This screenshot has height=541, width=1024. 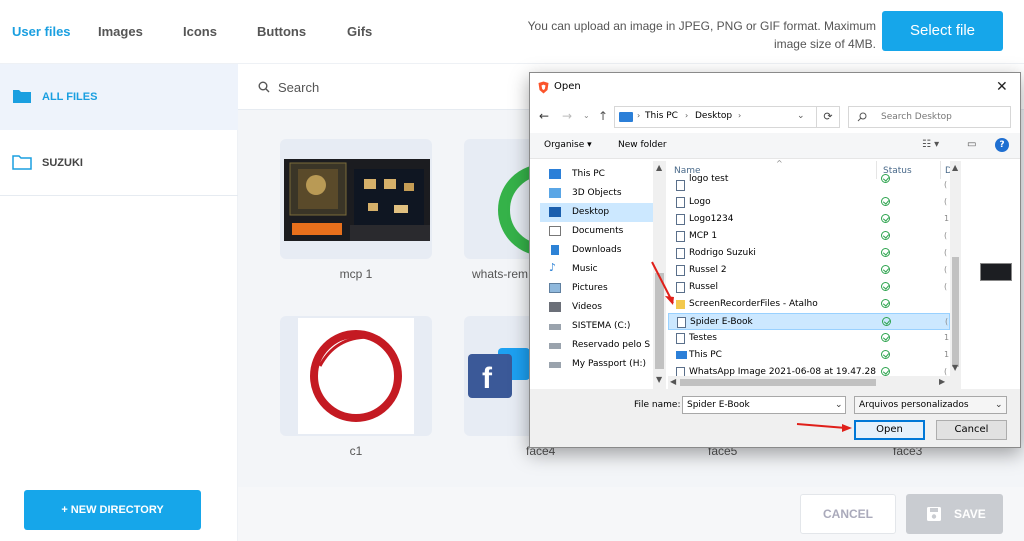 What do you see at coordinates (703, 236) in the screenshot?
I see `file-row-name: MCP 1` at bounding box center [703, 236].